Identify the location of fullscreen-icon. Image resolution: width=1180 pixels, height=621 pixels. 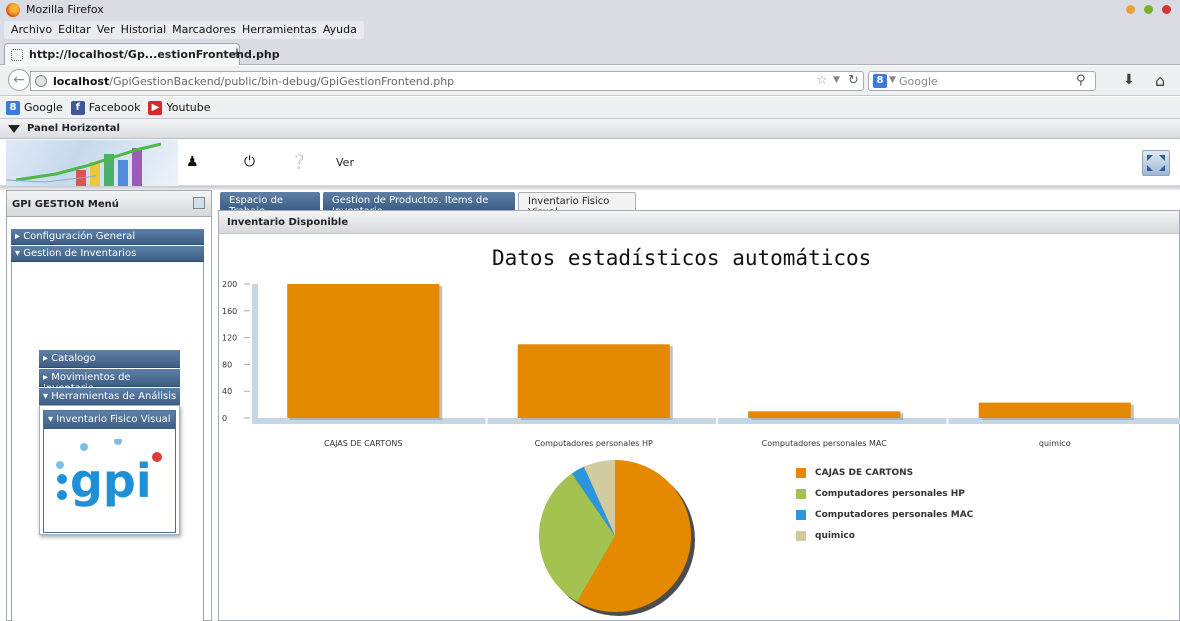
(1156, 163).